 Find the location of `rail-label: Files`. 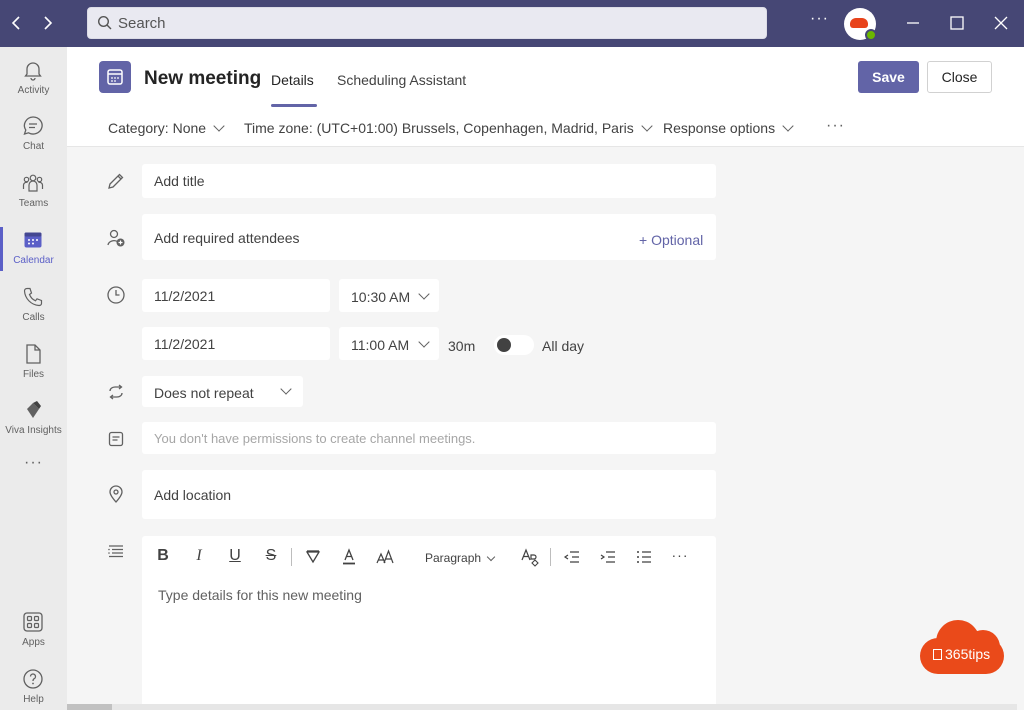

rail-label: Files is located at coordinates (33, 374).